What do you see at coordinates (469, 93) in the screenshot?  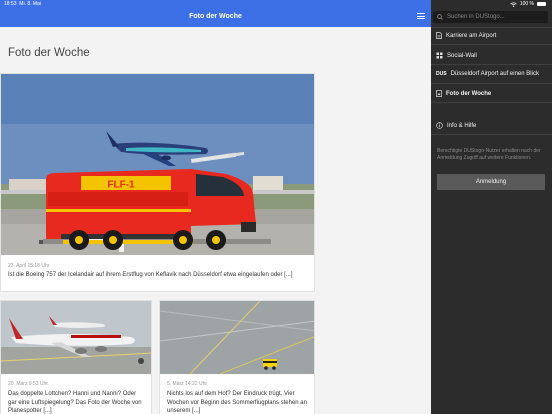 I see `sidebar-item-label: Foto der Woche` at bounding box center [469, 93].